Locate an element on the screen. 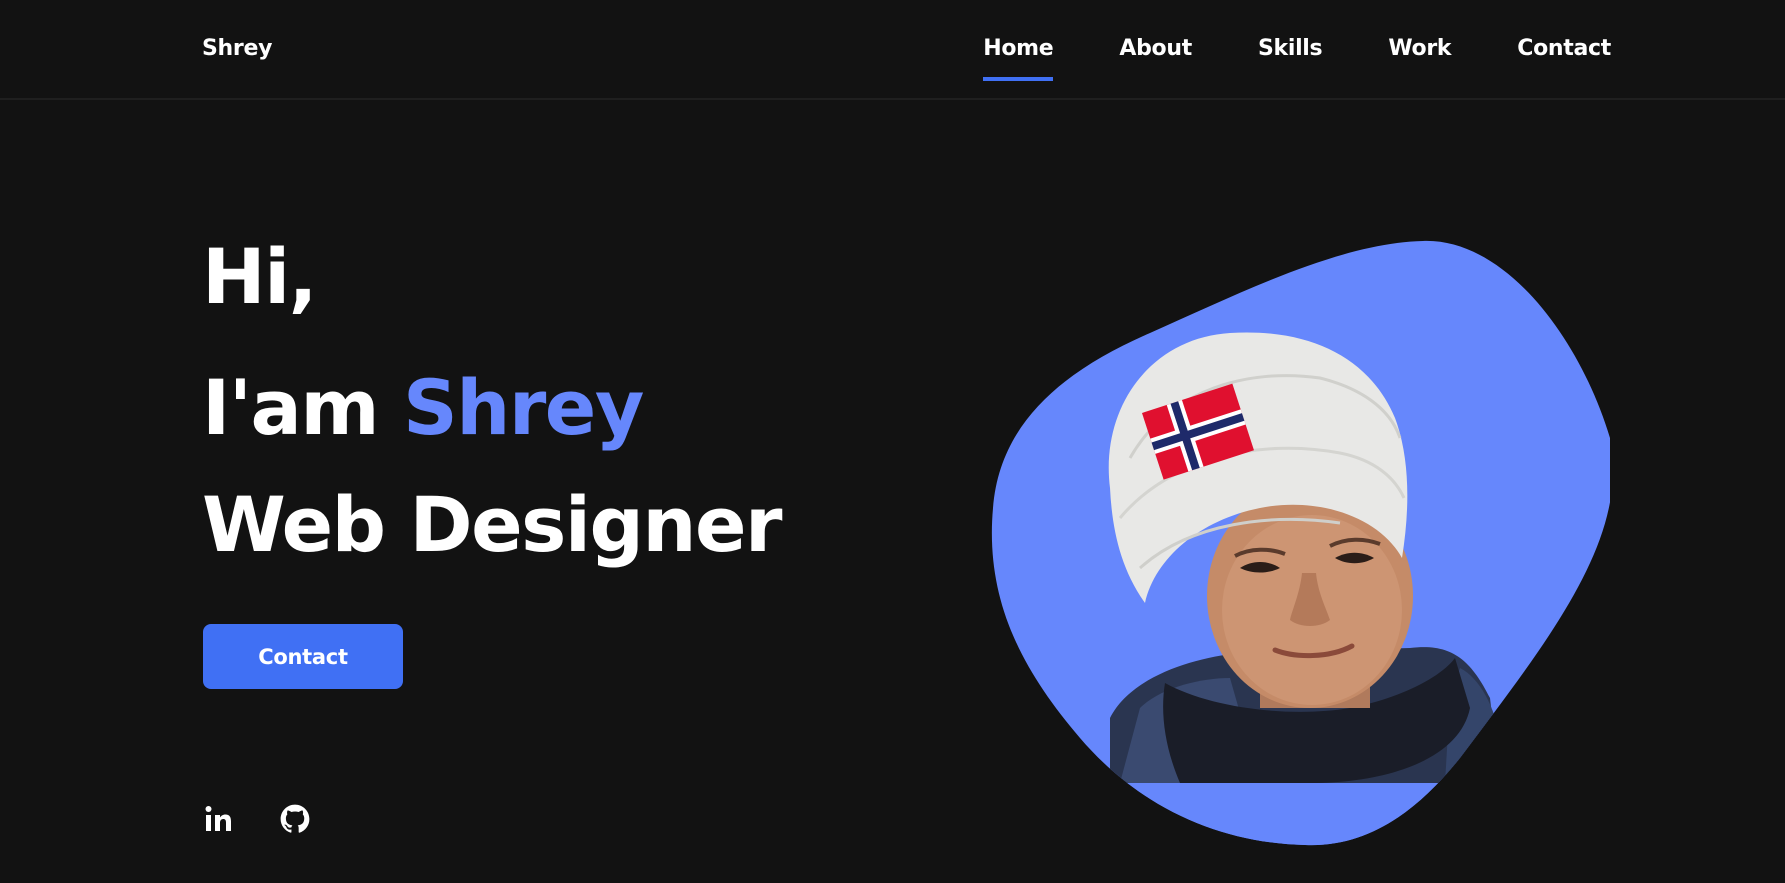  hero-intro-prefix: I'am is located at coordinates (302, 407).